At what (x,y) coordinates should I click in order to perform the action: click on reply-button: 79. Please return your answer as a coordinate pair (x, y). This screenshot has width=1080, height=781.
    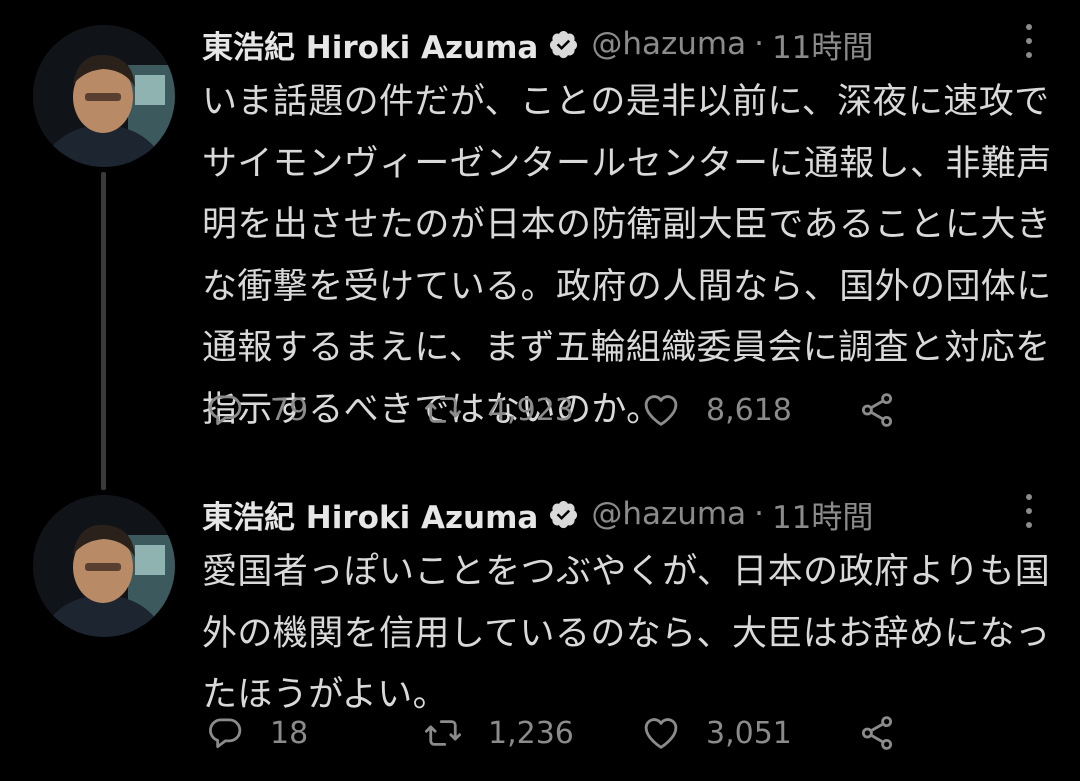
    Looking at the image, I should click on (256, 410).